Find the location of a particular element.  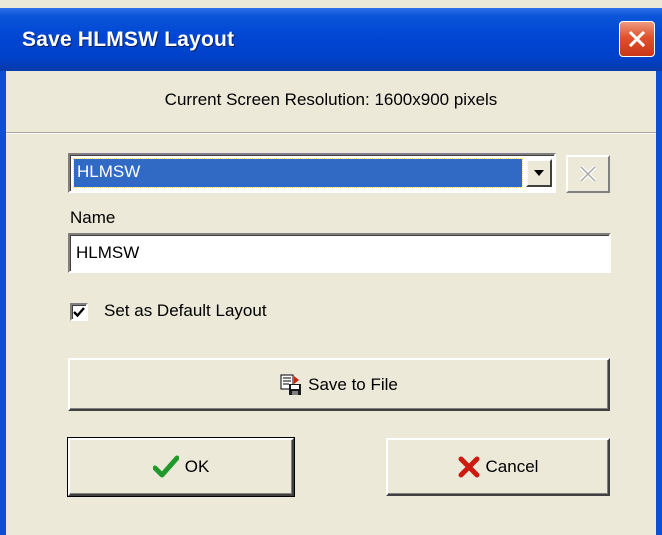

save-to-file-button: Save to File is located at coordinates (339, 384).